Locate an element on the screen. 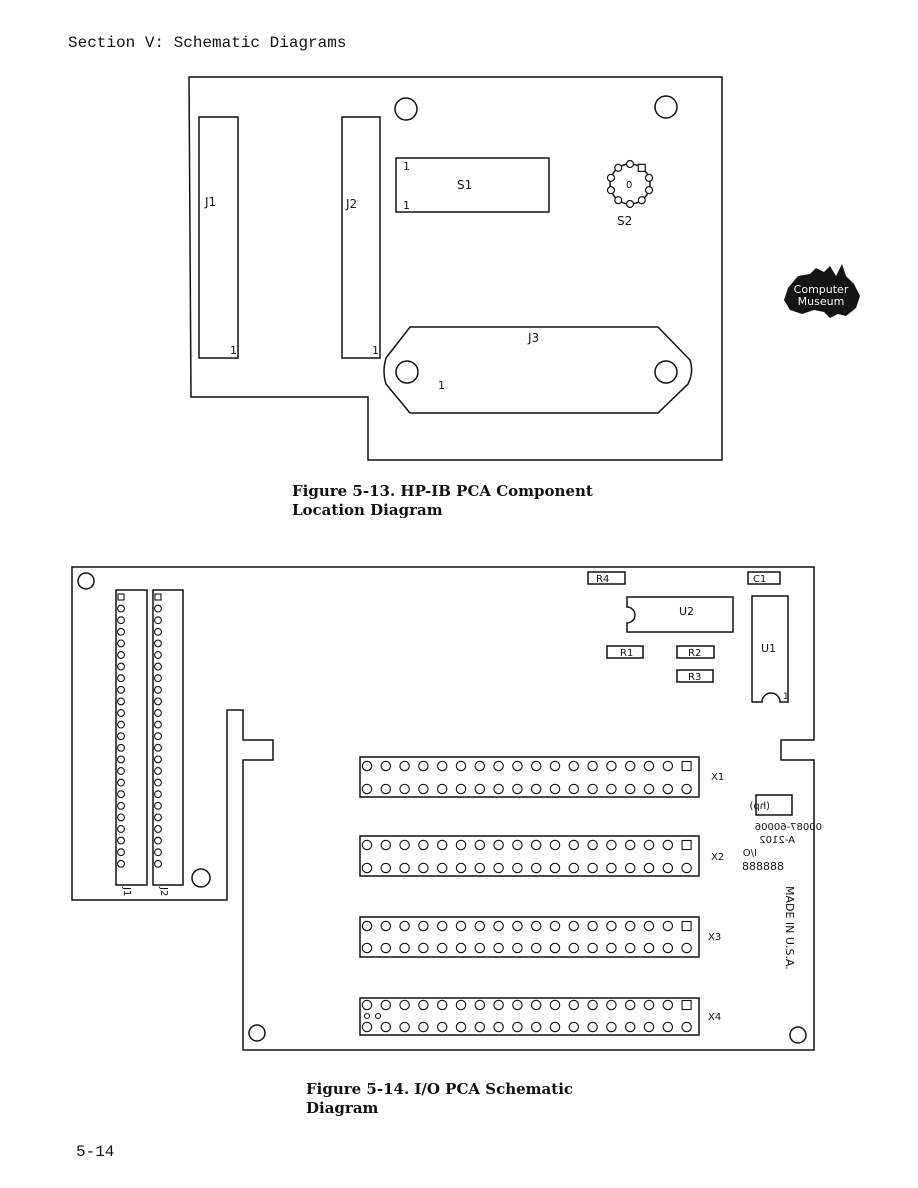 The width and height of the screenshot is (918, 1188). board-origin: MADE IN U.S.A. is located at coordinates (789, 928).